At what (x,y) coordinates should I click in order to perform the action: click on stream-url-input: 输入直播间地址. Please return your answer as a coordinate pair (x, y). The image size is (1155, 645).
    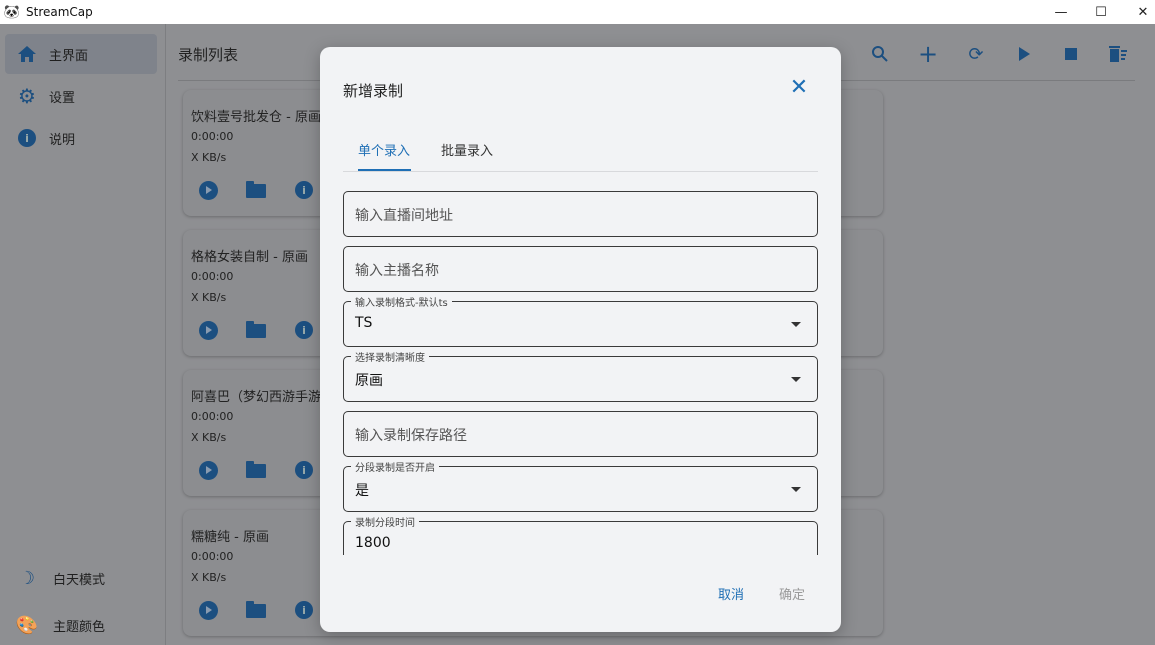
    Looking at the image, I should click on (580, 214).